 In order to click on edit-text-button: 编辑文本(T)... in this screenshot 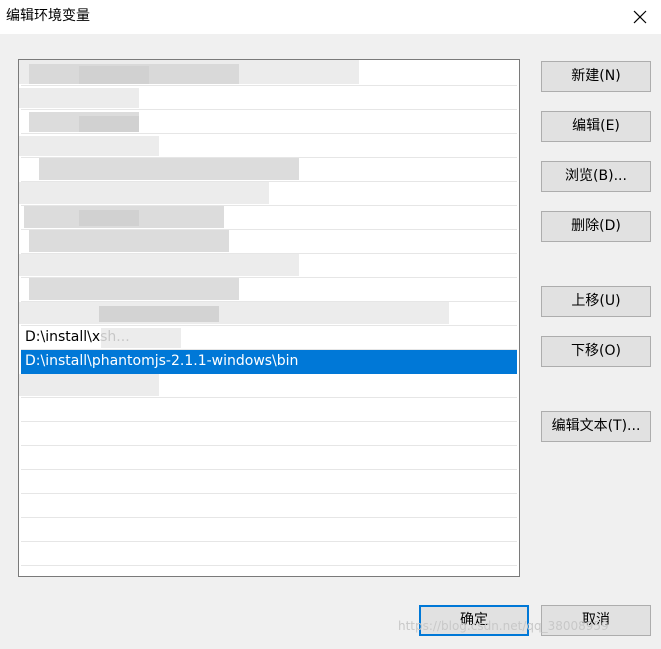, I will do `click(596, 426)`.